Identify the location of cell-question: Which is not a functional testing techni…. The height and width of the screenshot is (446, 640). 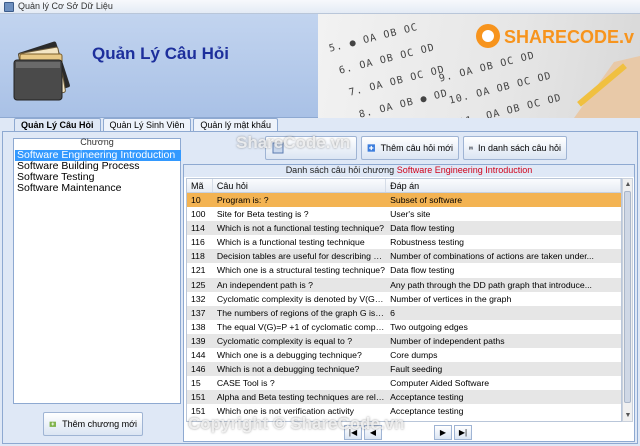
(300, 228).